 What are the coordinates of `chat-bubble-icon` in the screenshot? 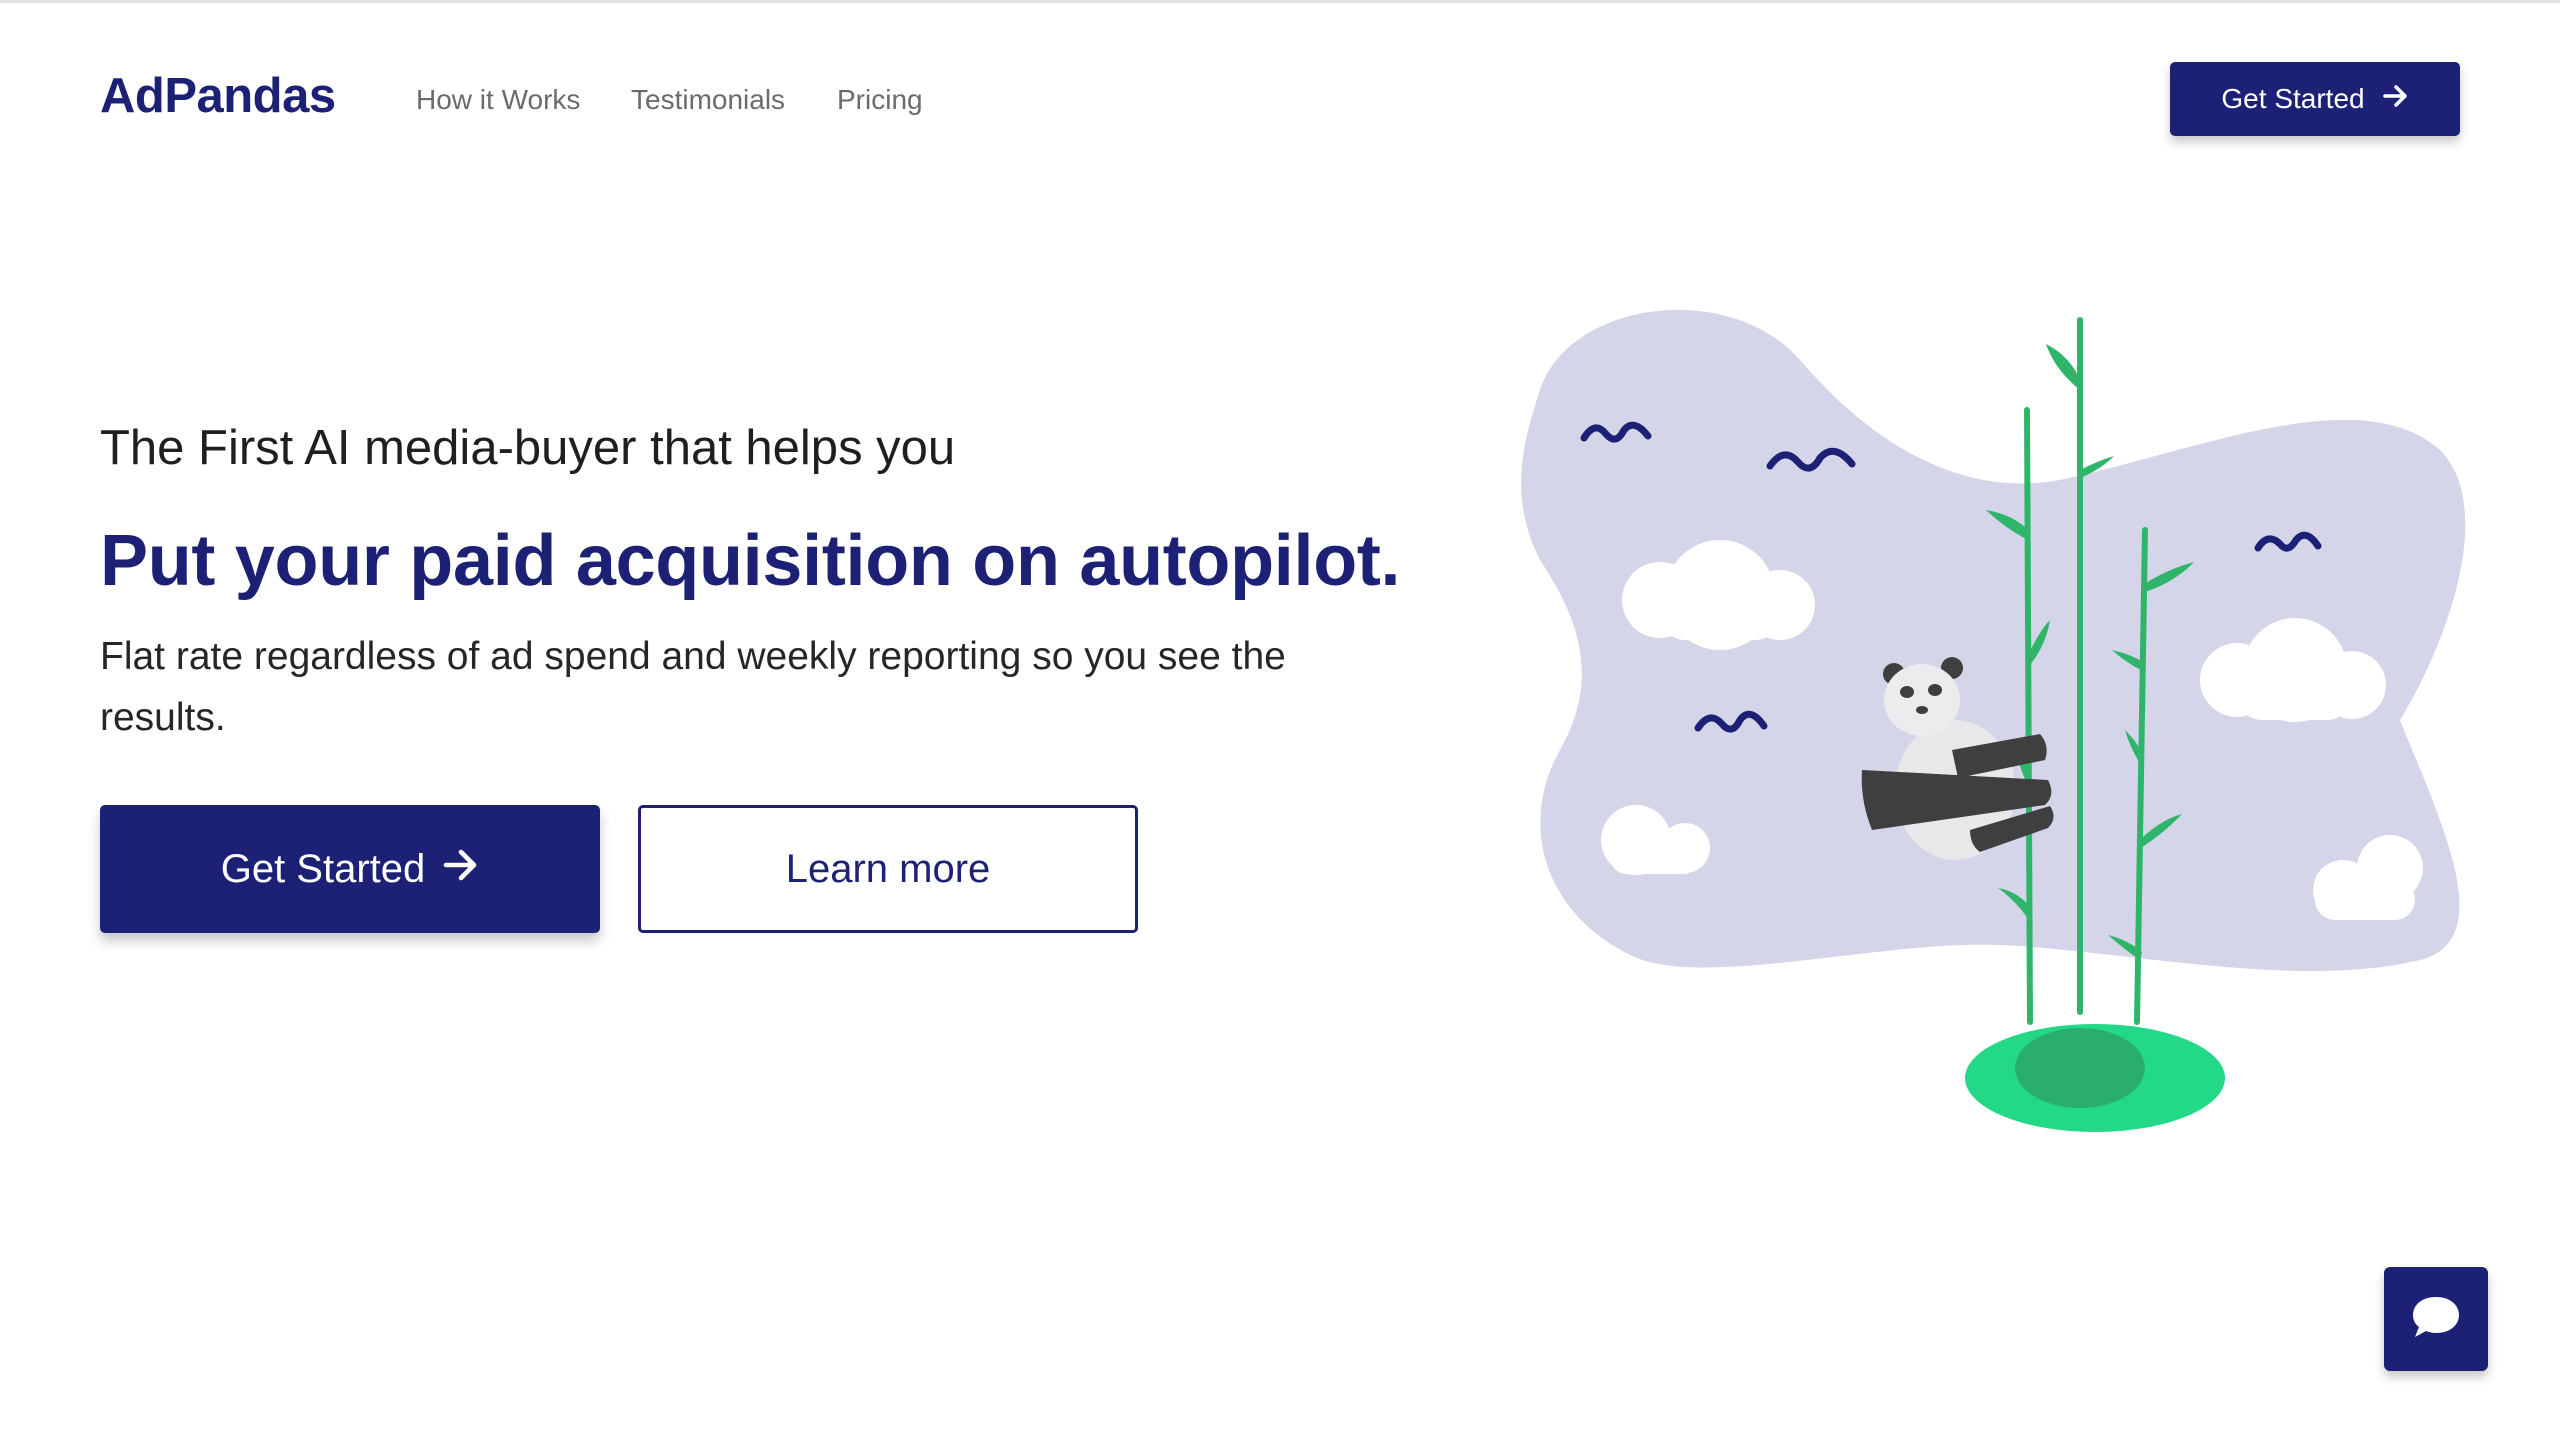 It's located at (2436, 1319).